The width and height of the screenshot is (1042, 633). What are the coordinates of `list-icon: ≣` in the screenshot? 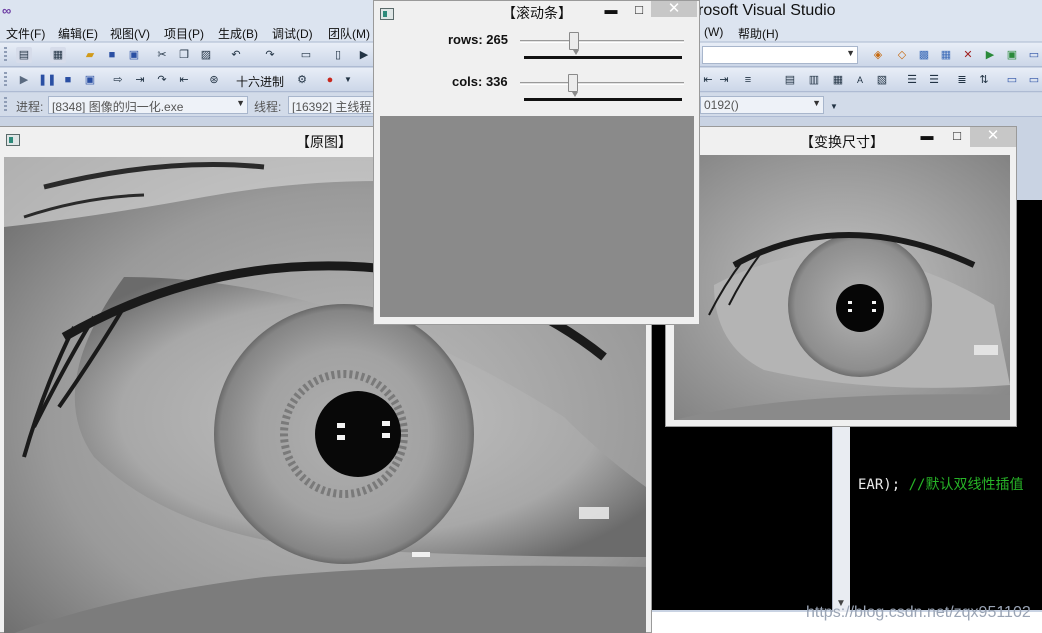 It's located at (962, 80).